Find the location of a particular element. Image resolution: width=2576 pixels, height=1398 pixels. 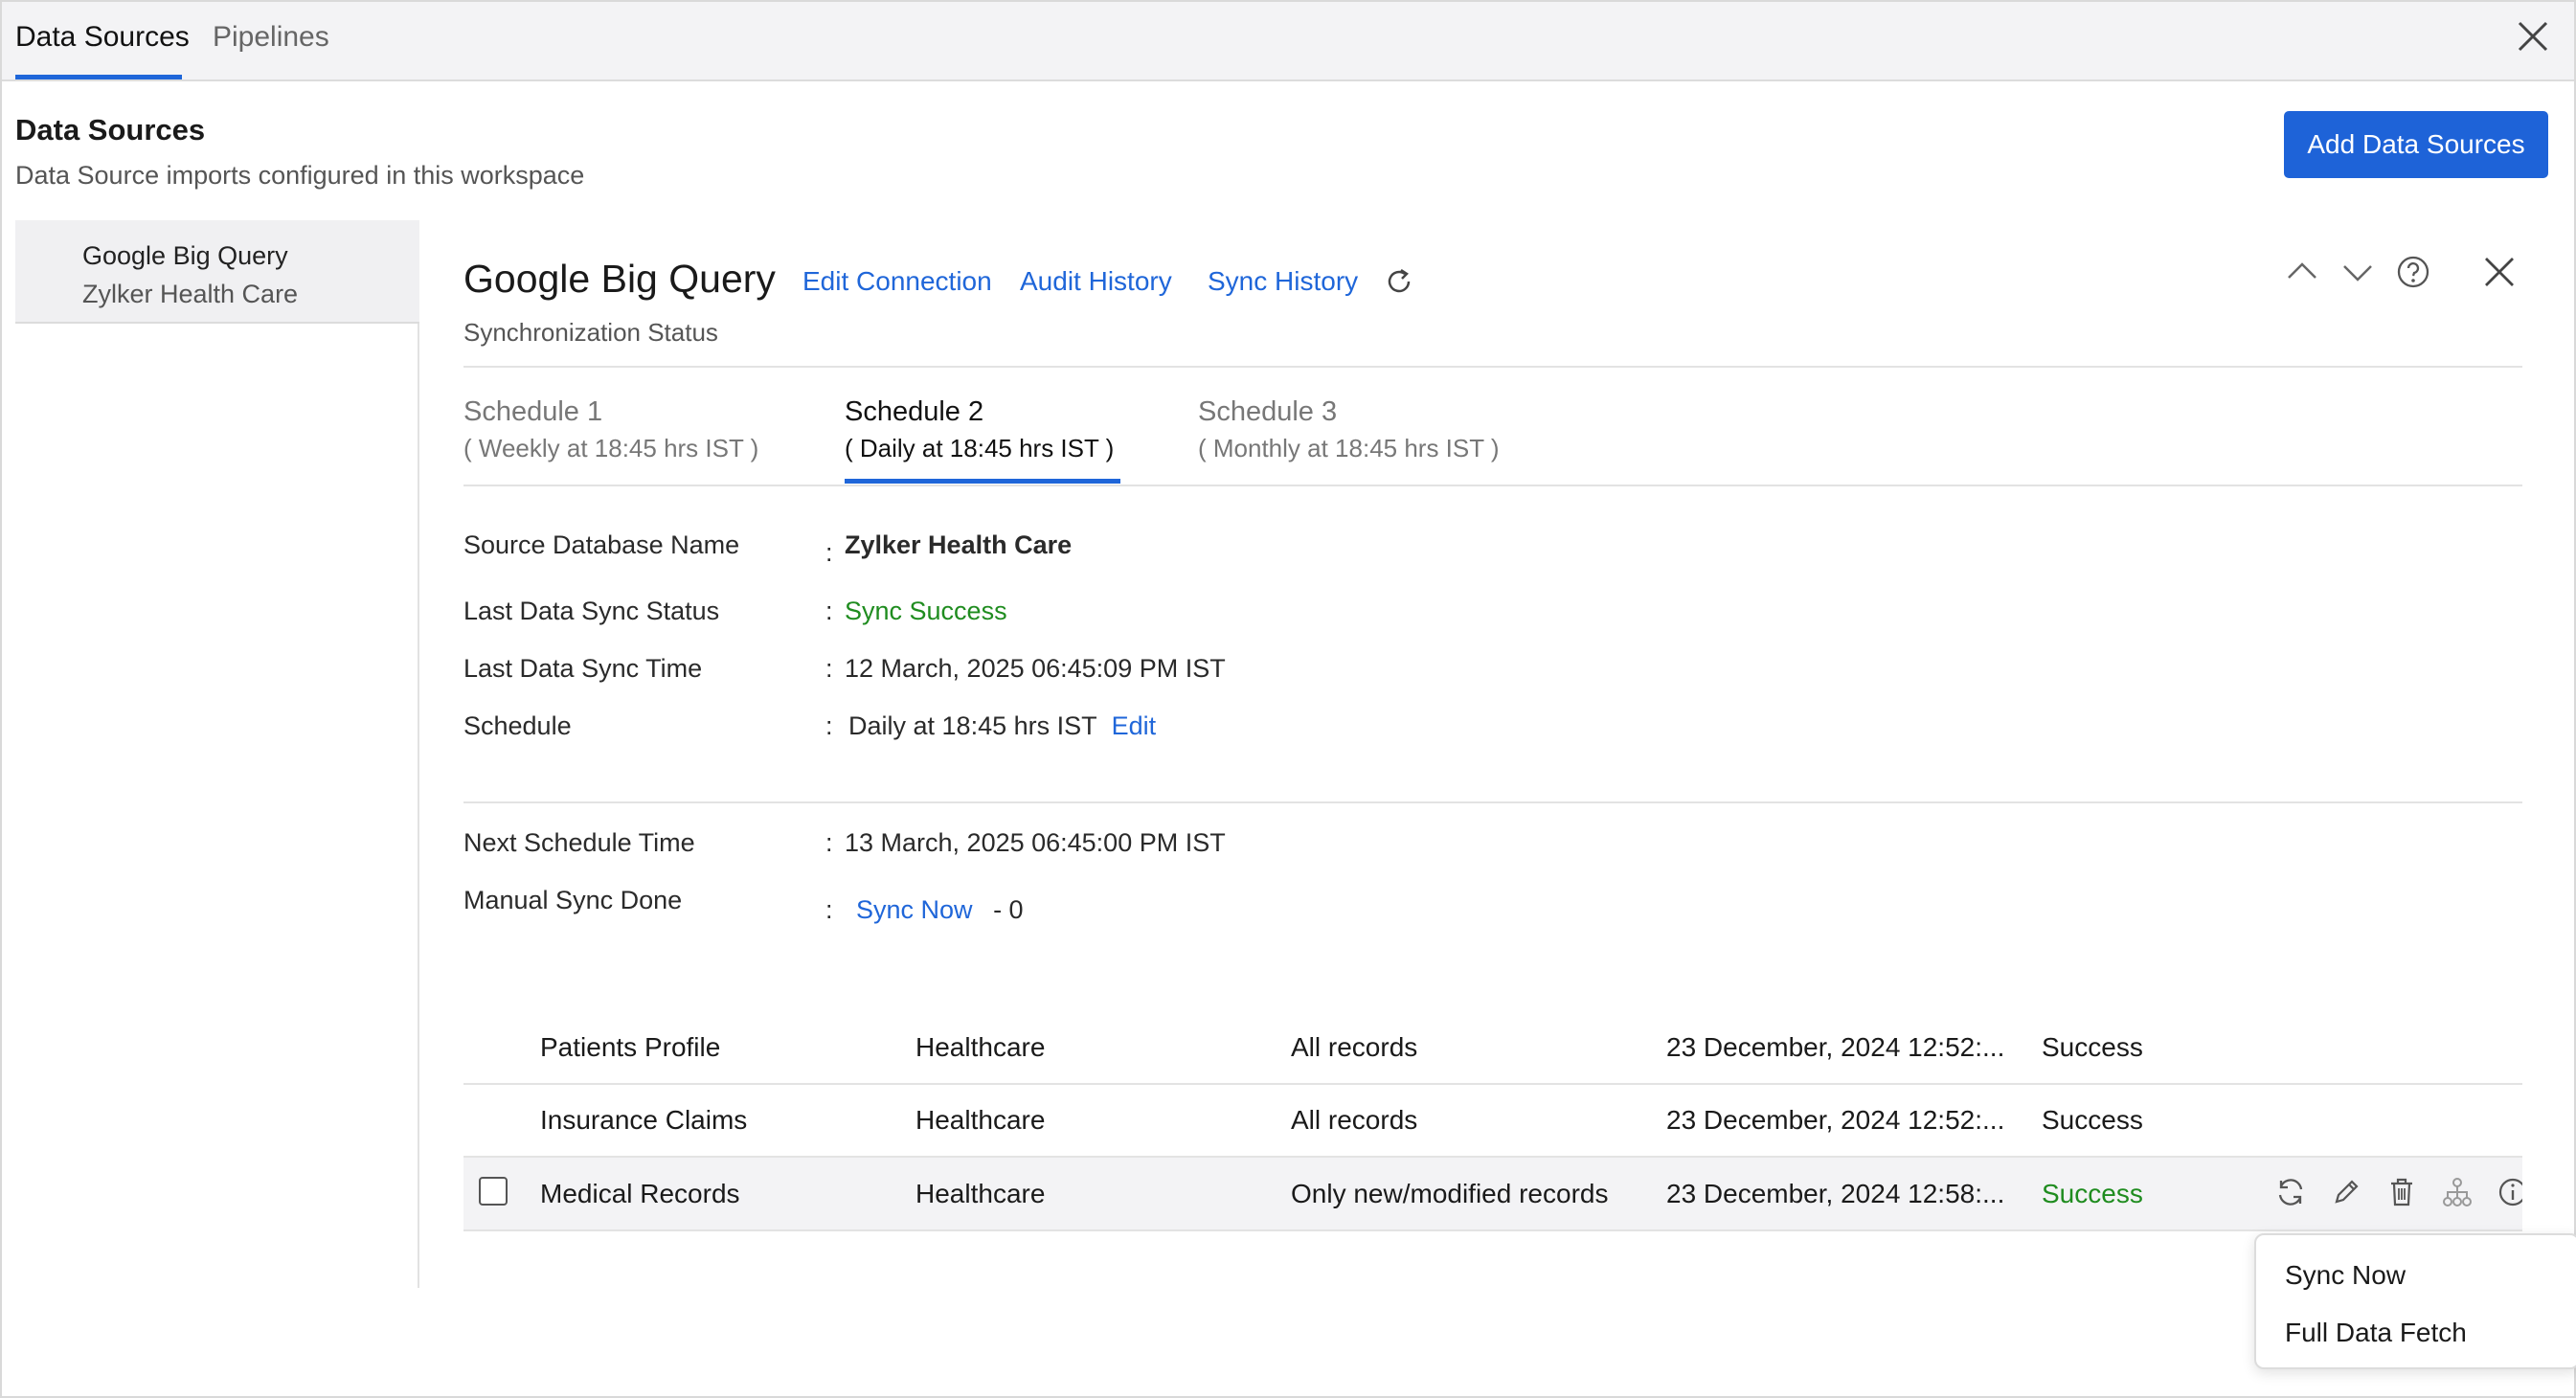

source-db-value: Zylker Health Care is located at coordinates (959, 544).